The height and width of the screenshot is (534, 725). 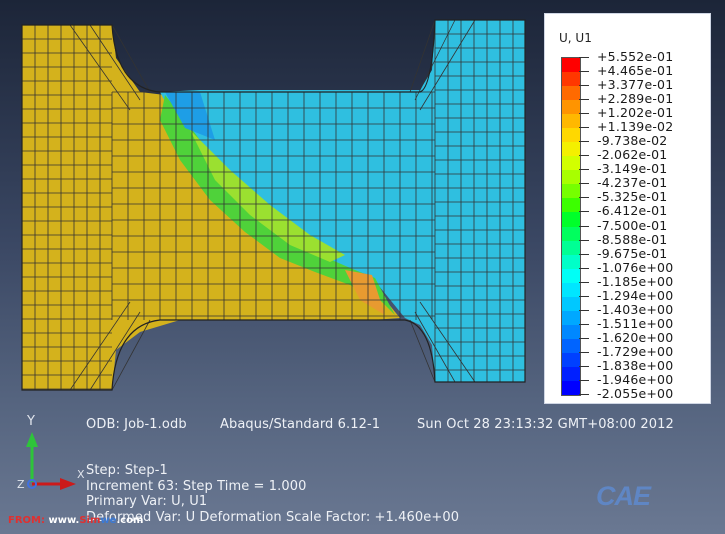 What do you see at coordinates (635, 85) in the screenshot?
I see `legend-label: +3.377e-01` at bounding box center [635, 85].